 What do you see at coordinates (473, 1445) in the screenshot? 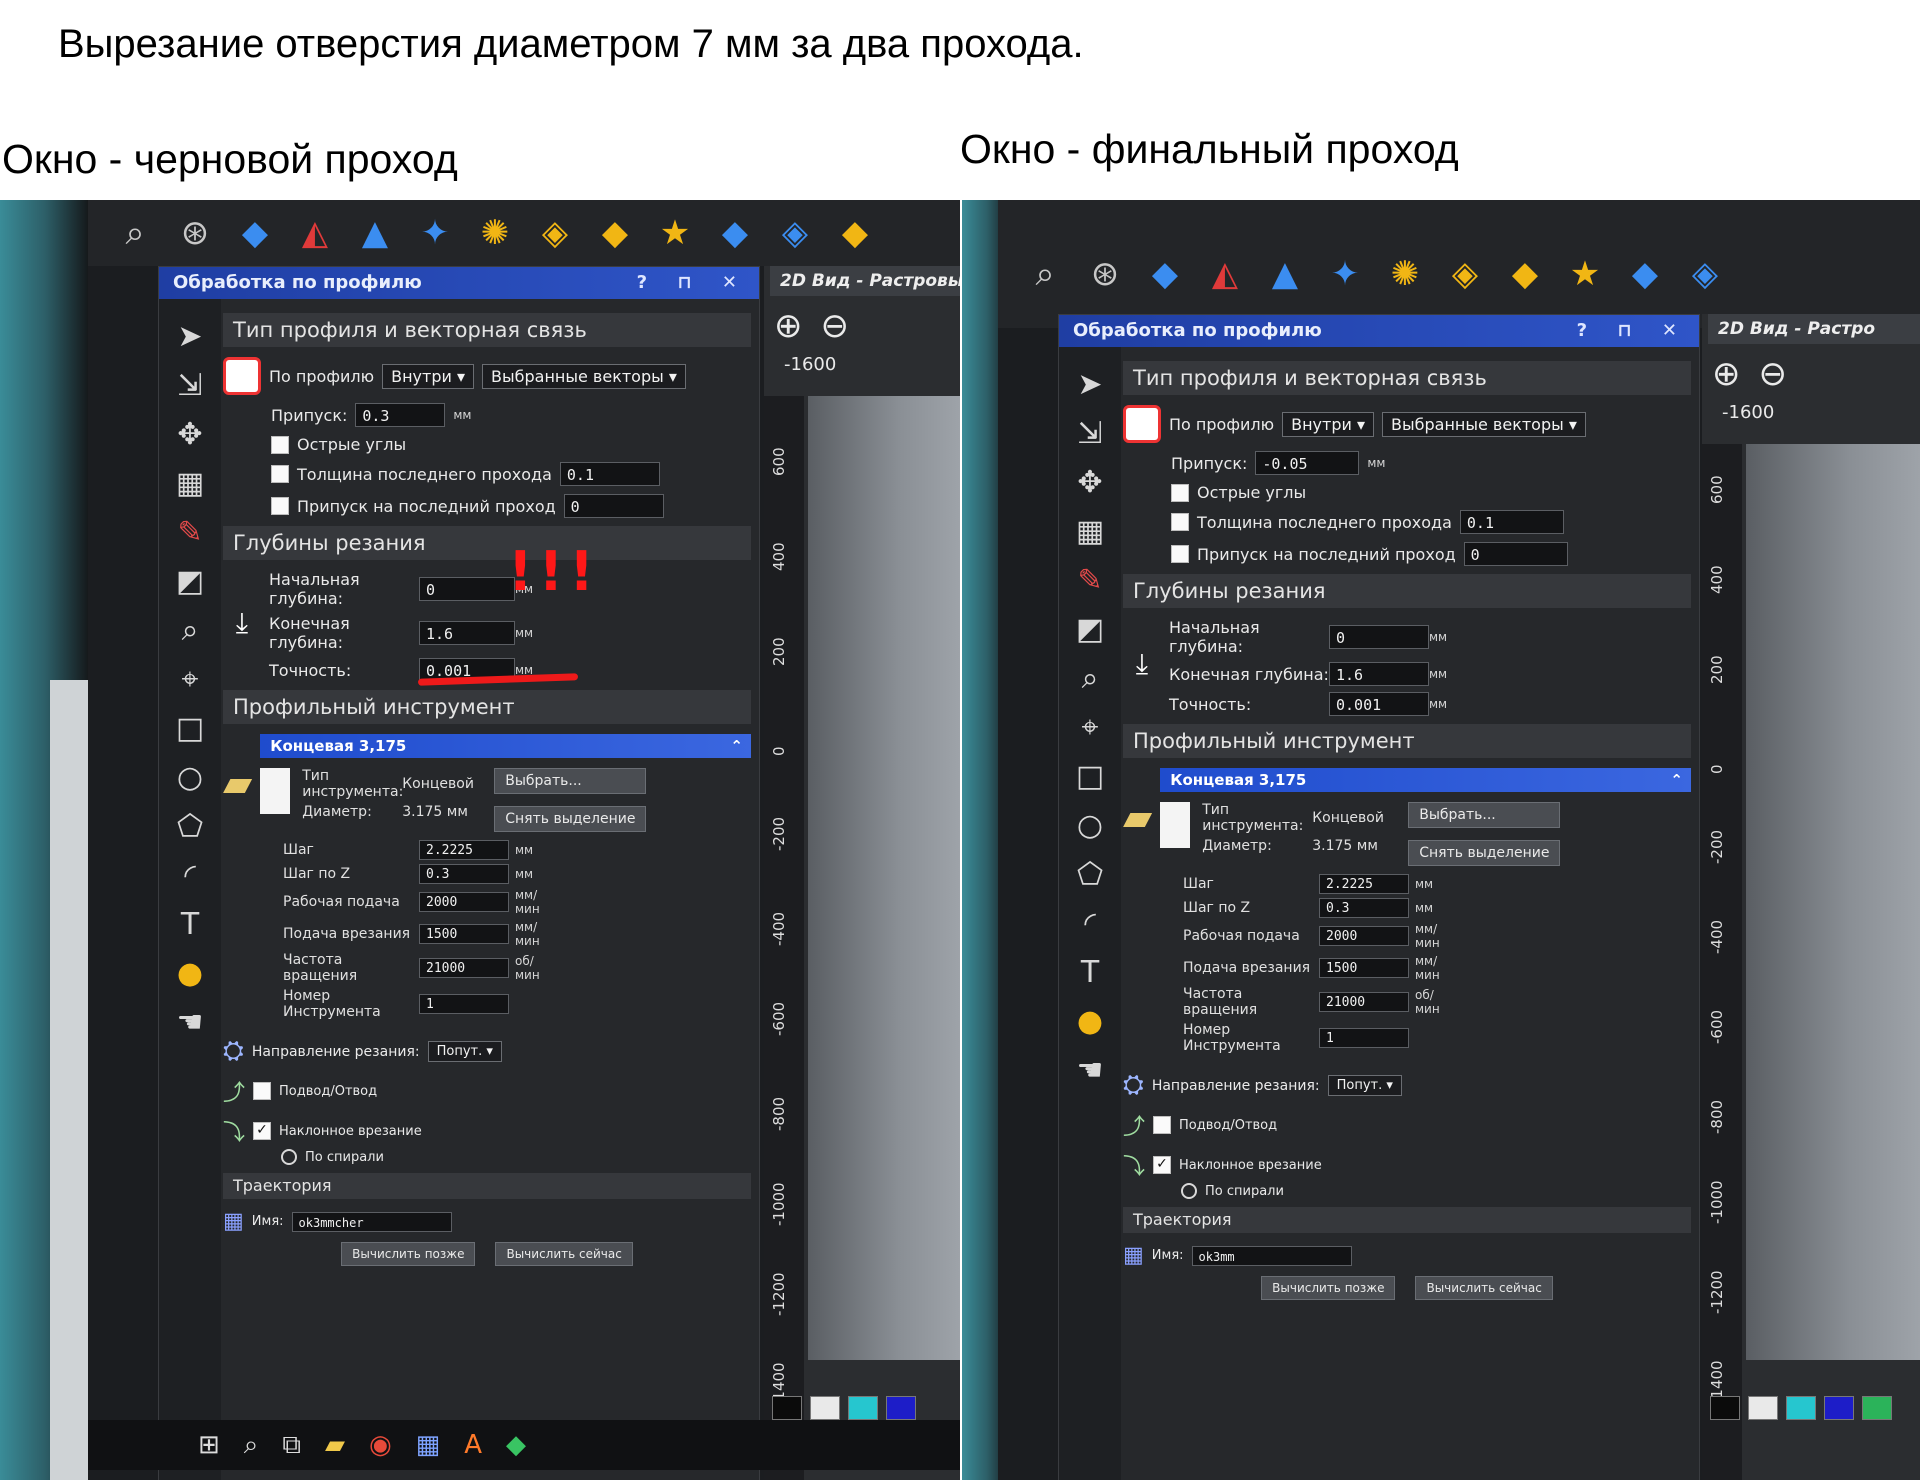
I see `aspire-icon: A` at bounding box center [473, 1445].